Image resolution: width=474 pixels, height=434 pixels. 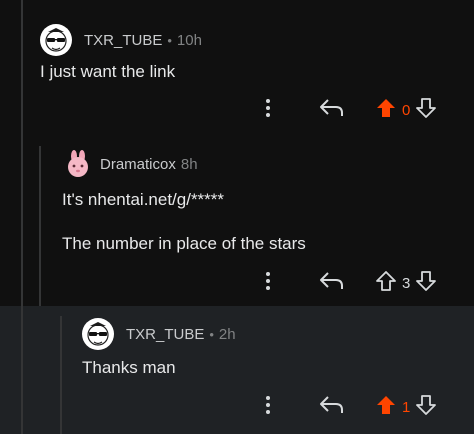 I want to click on comment-text-line: The number in place of the stars, so click(x=184, y=243).